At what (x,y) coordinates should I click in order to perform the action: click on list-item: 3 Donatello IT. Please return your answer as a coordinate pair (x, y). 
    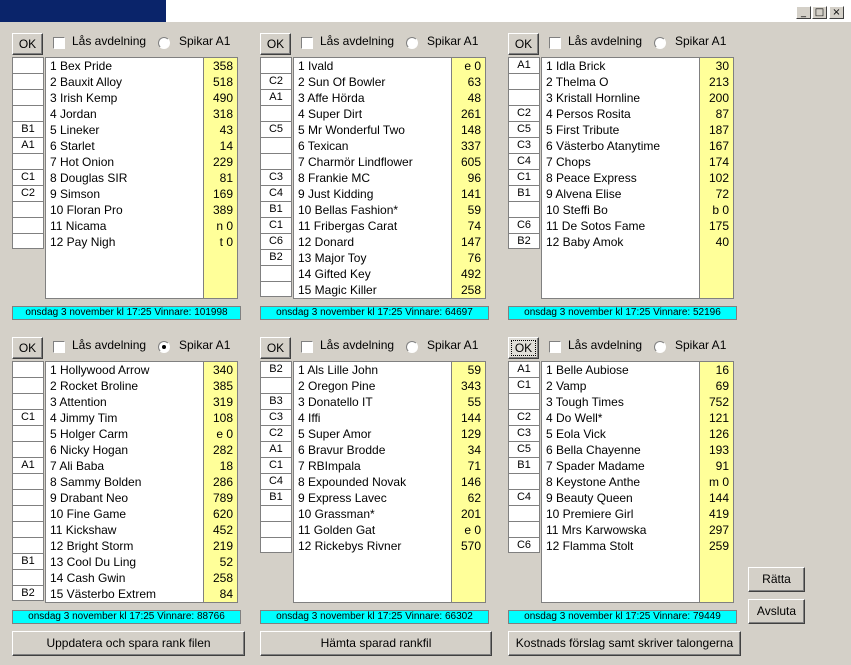
    Looking at the image, I should click on (372, 402).